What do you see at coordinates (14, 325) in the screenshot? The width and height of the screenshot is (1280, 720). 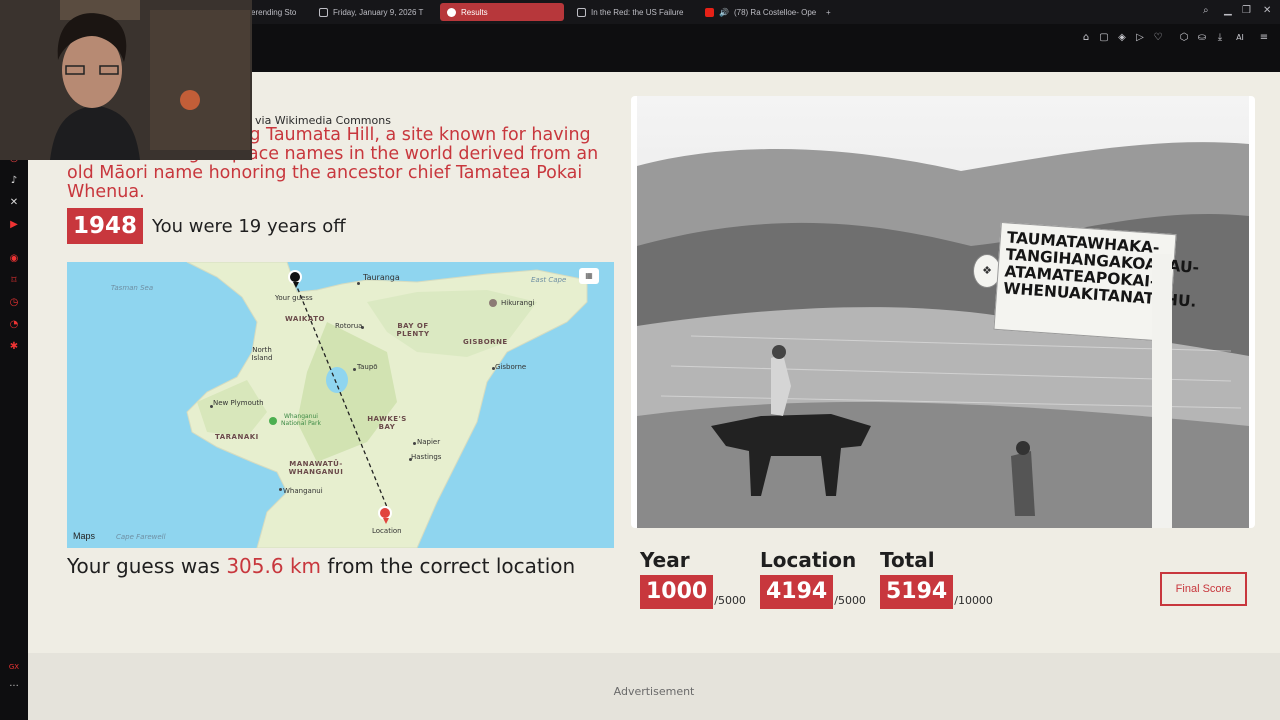 I see `chat-icon: ◔` at bounding box center [14, 325].